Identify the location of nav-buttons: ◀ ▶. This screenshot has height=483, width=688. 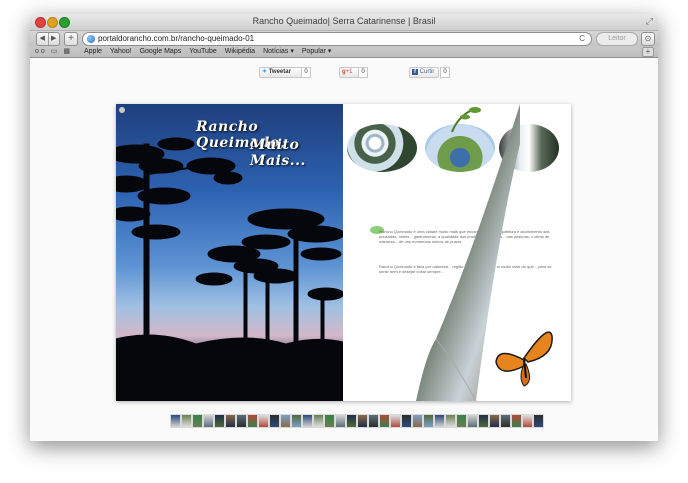
(48, 39).